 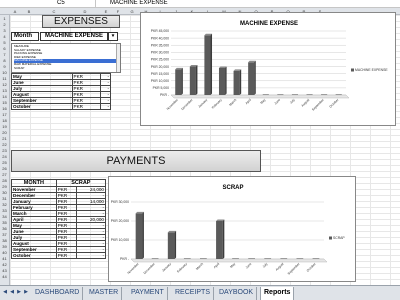 I want to click on name-box: C5, so click(x=48, y=3).